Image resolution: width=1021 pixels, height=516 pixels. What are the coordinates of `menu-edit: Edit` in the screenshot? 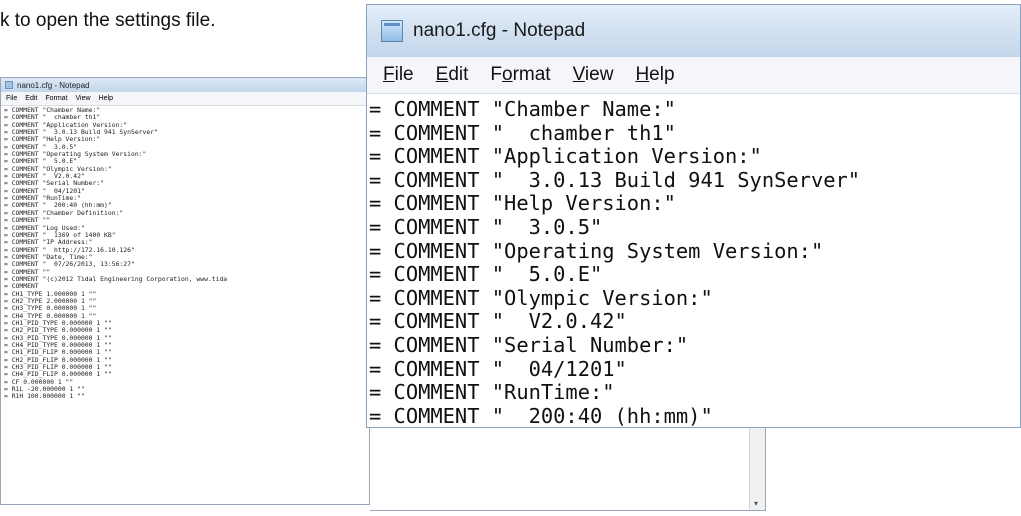 It's located at (452, 75).